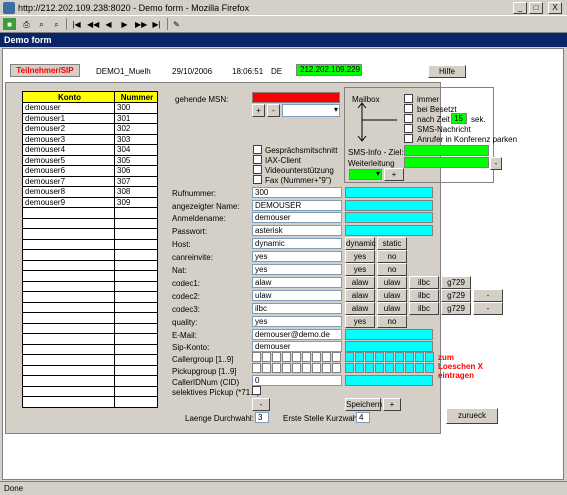  I want to click on codec2-input: ulaw, so click(297, 295).